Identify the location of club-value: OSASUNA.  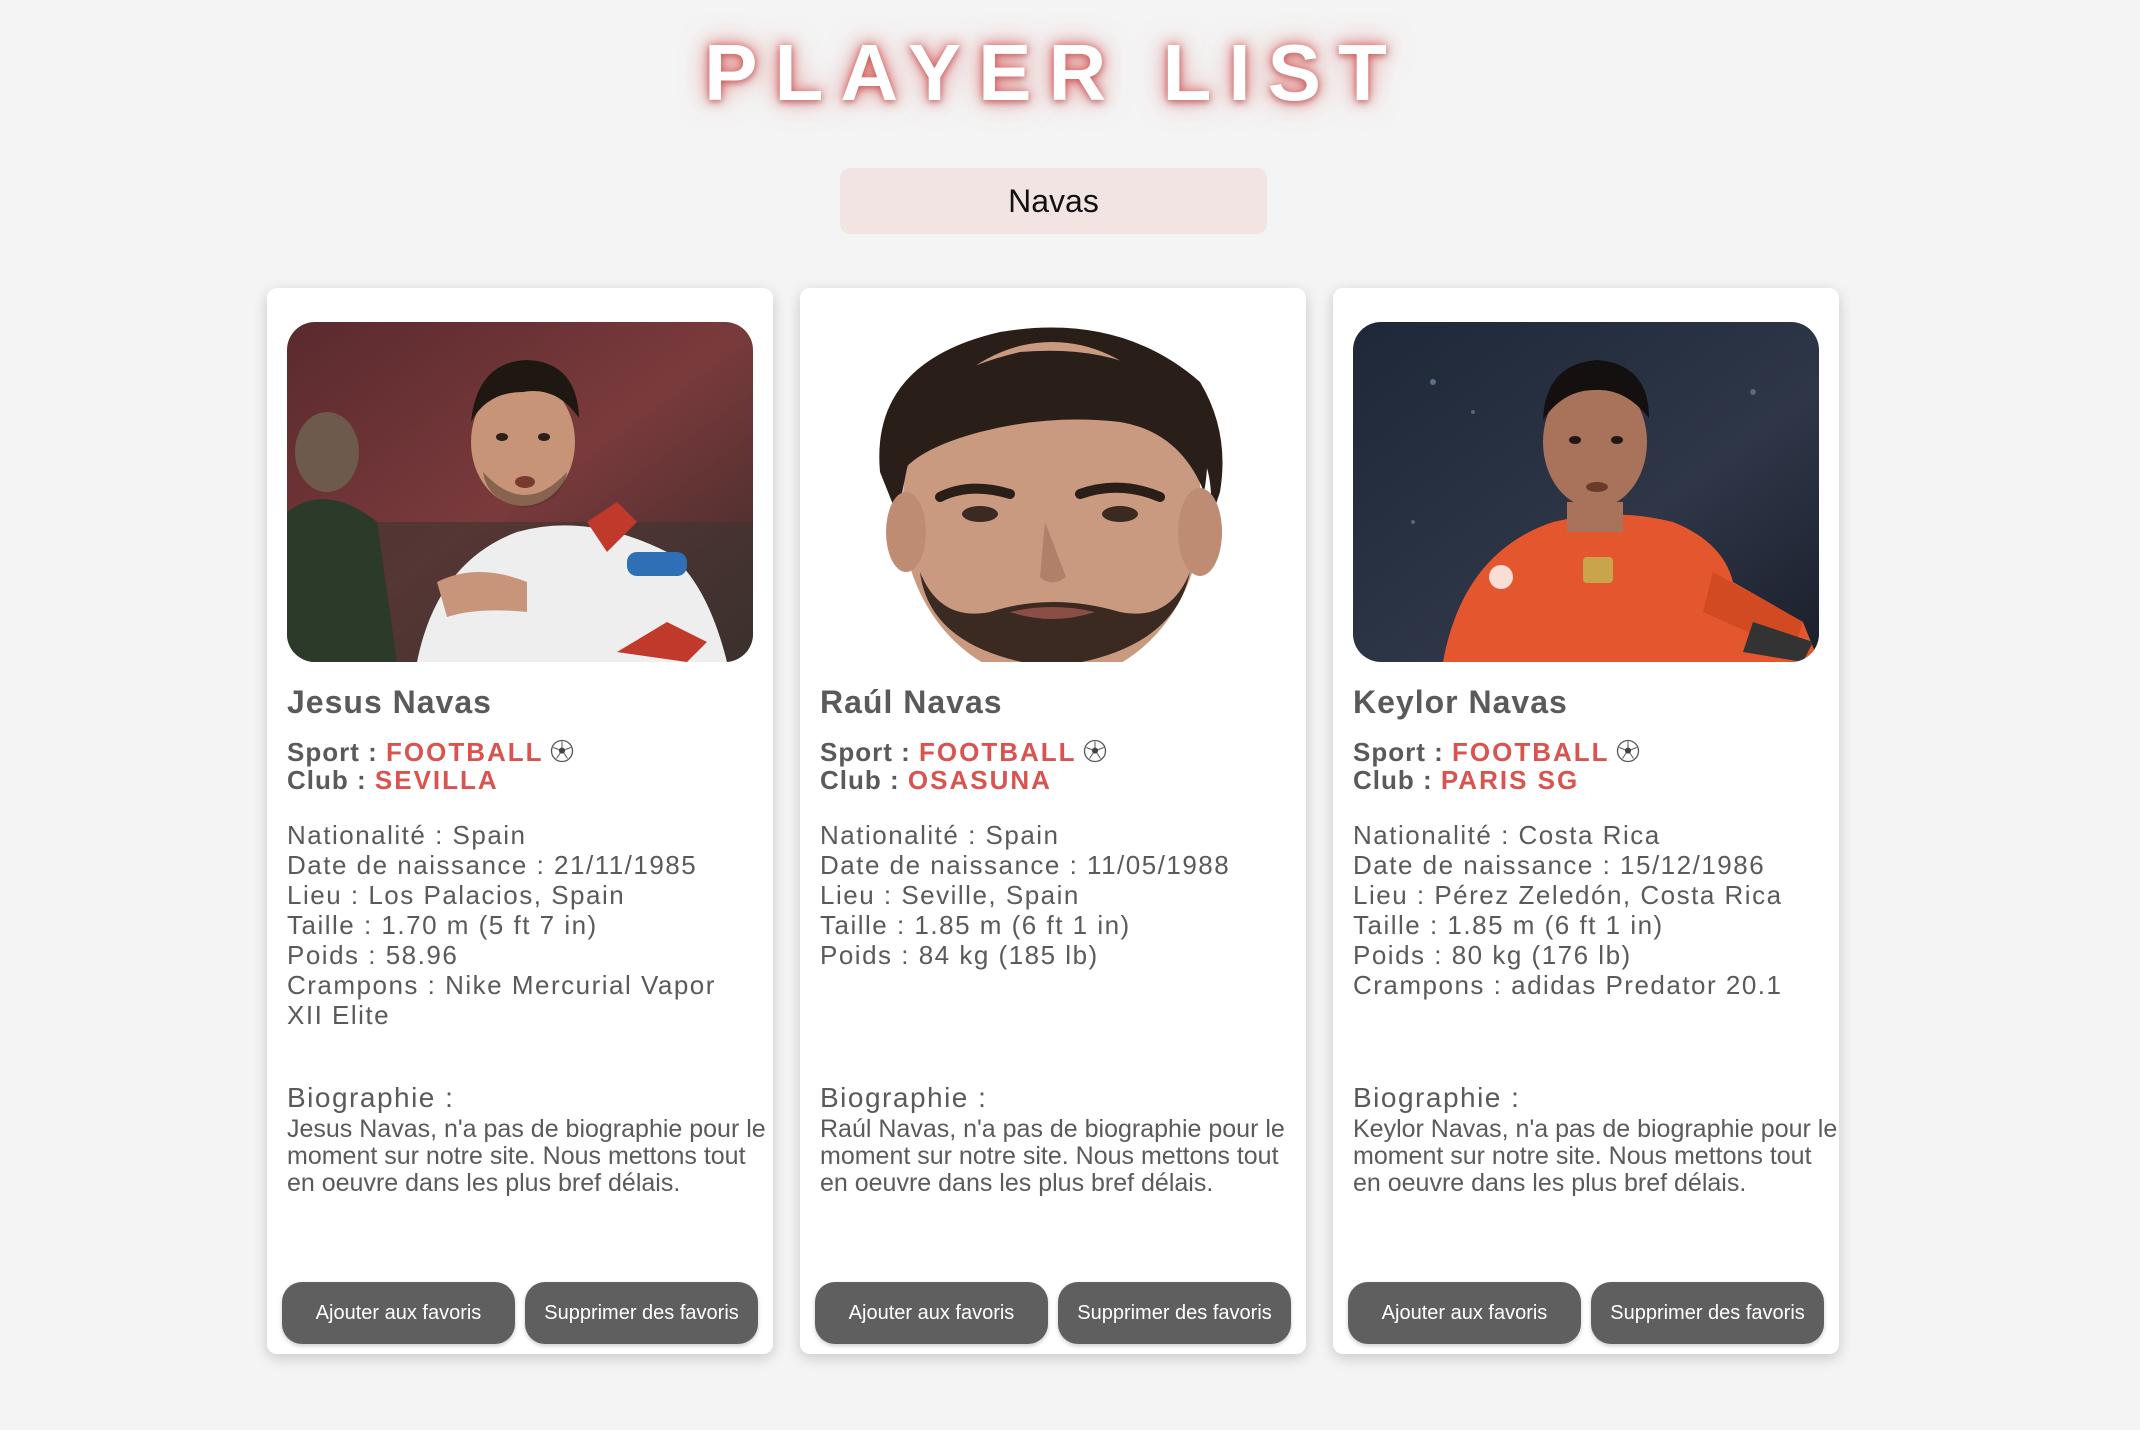
(979, 780).